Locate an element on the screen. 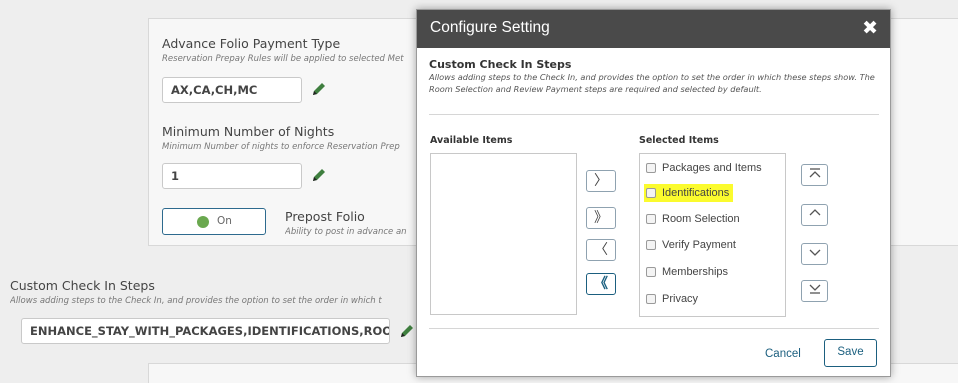  advance-folio-field: AX,CA,CH,MC is located at coordinates (232, 90).